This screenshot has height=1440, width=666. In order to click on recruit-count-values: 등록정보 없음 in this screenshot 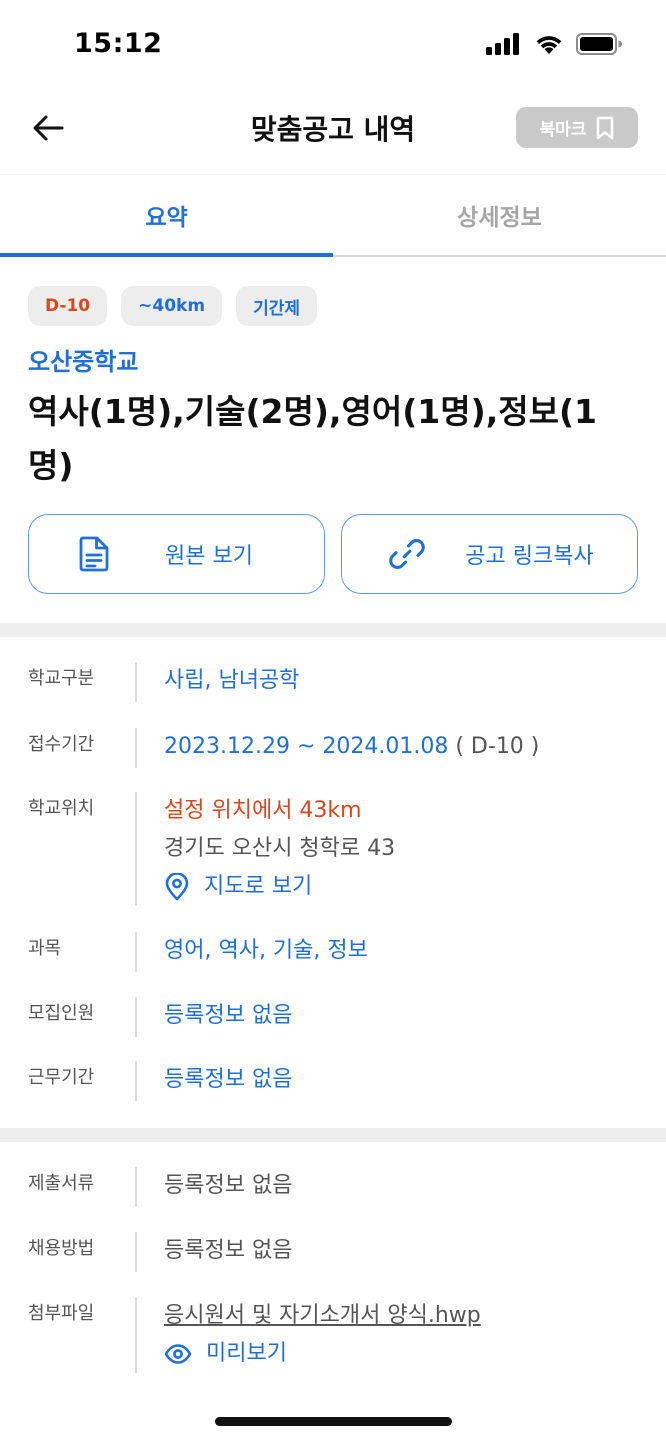, I will do `click(228, 1016)`.